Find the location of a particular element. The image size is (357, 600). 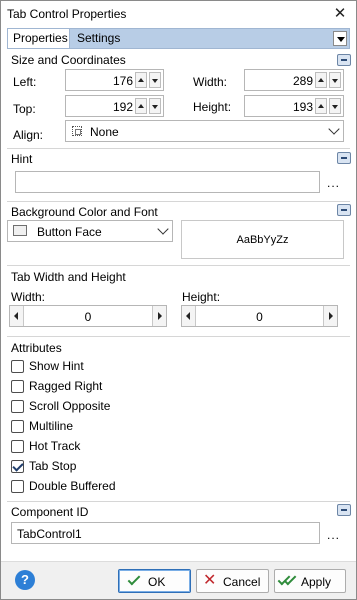

checkbox-box-checked is located at coordinates (17, 466).